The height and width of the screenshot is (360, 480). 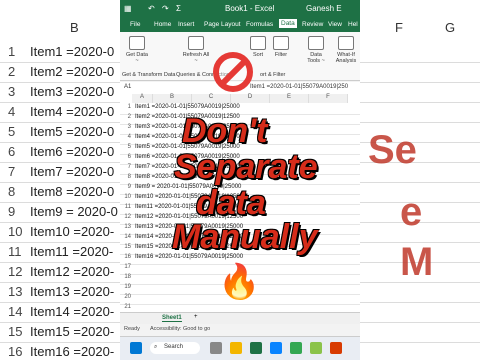 I want to click on tab-formulas: Formulas, so click(x=259, y=24).